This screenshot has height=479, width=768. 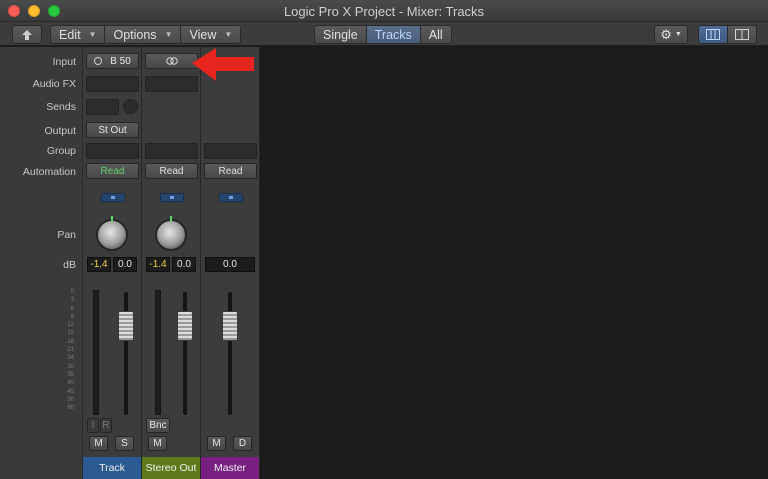 I want to click on view-menu: View ▼, so click(x=211, y=34).